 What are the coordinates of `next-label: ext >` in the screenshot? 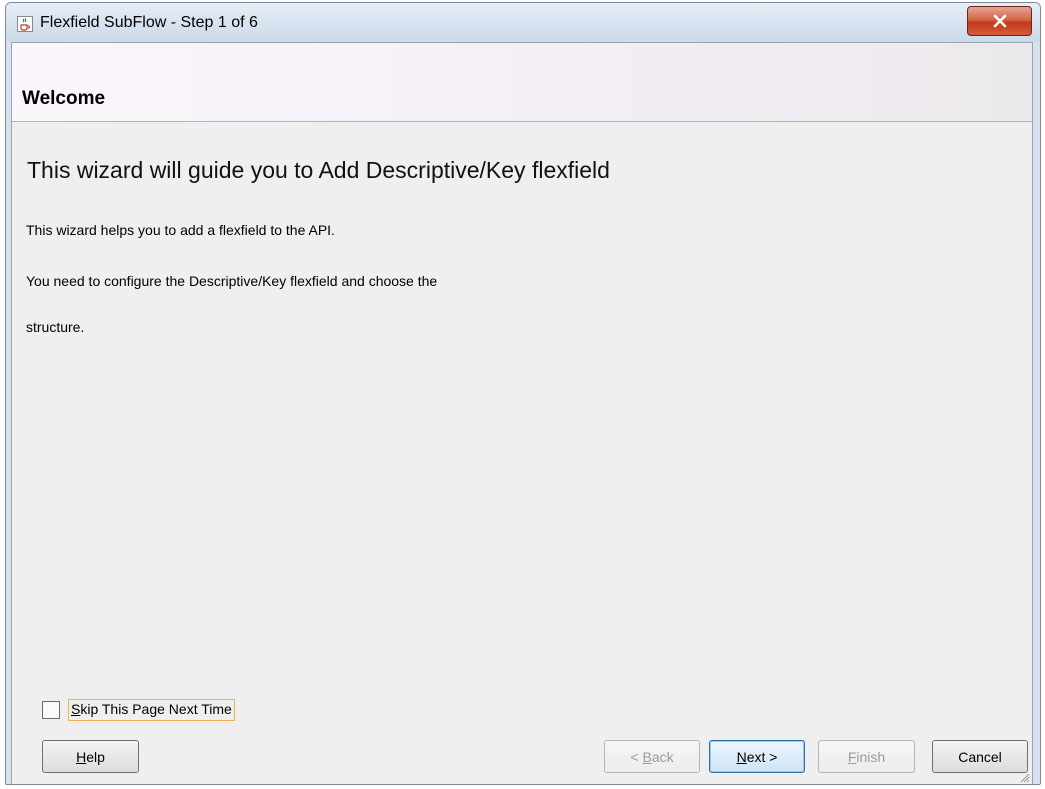 It's located at (762, 756).